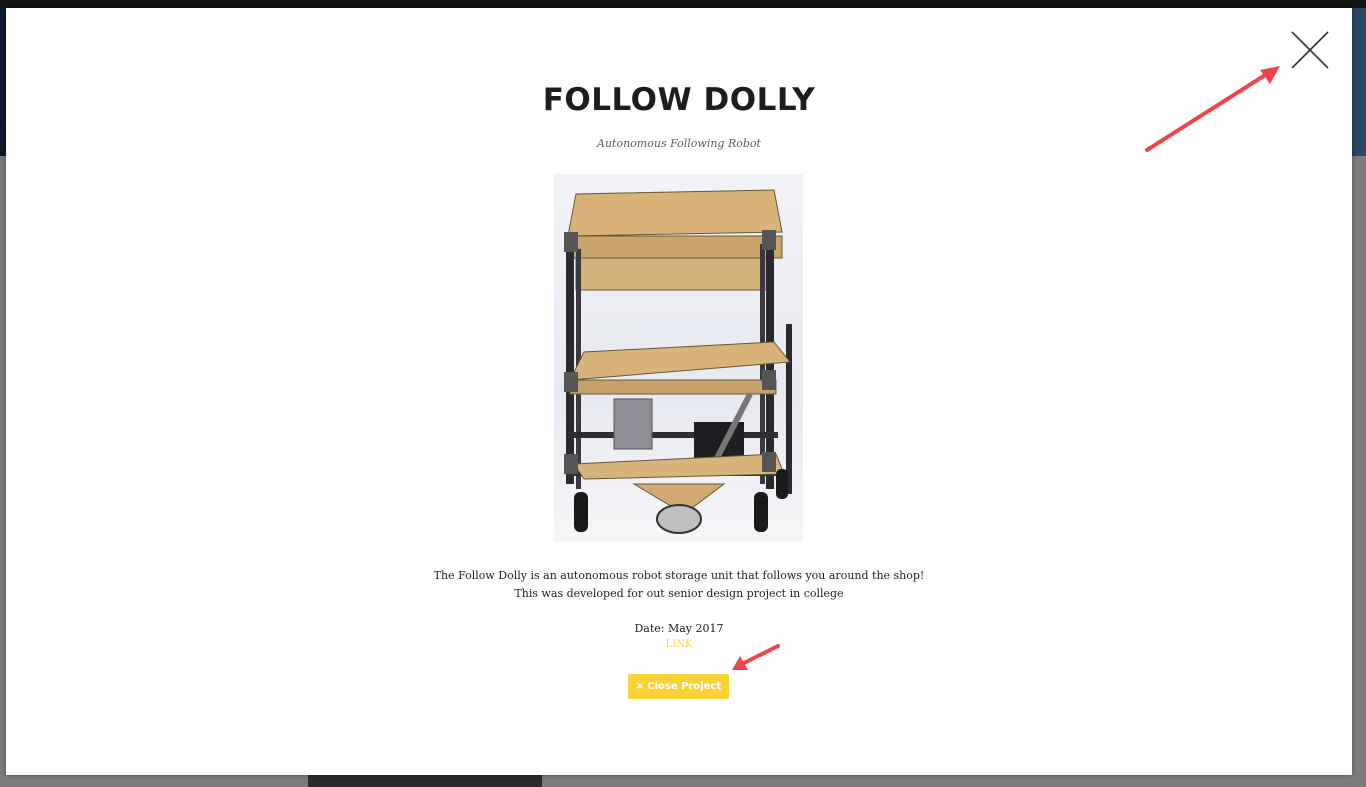 The height and width of the screenshot is (787, 1366). I want to click on project-title: FOLLOW DOLLY, so click(679, 100).